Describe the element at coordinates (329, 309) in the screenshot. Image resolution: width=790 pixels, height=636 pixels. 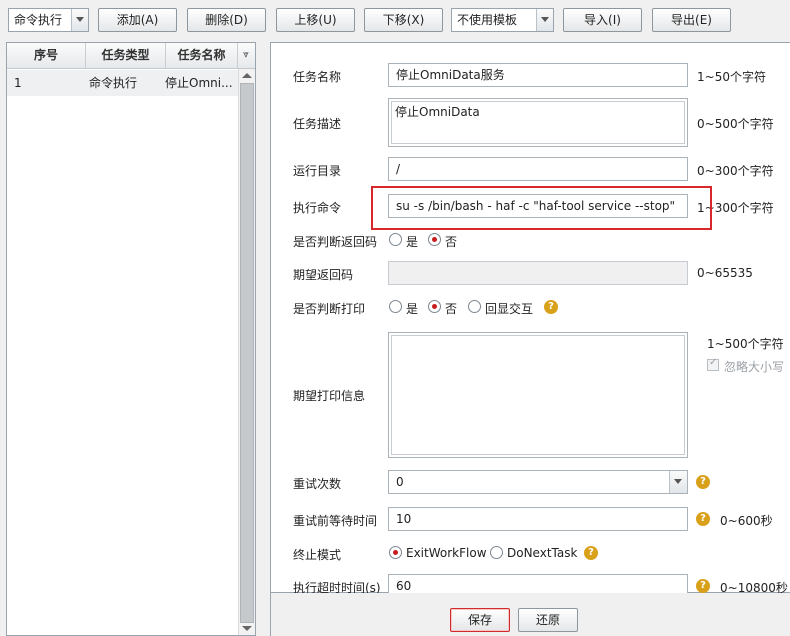
I see `check-print-label: 是否判断打印` at that location.